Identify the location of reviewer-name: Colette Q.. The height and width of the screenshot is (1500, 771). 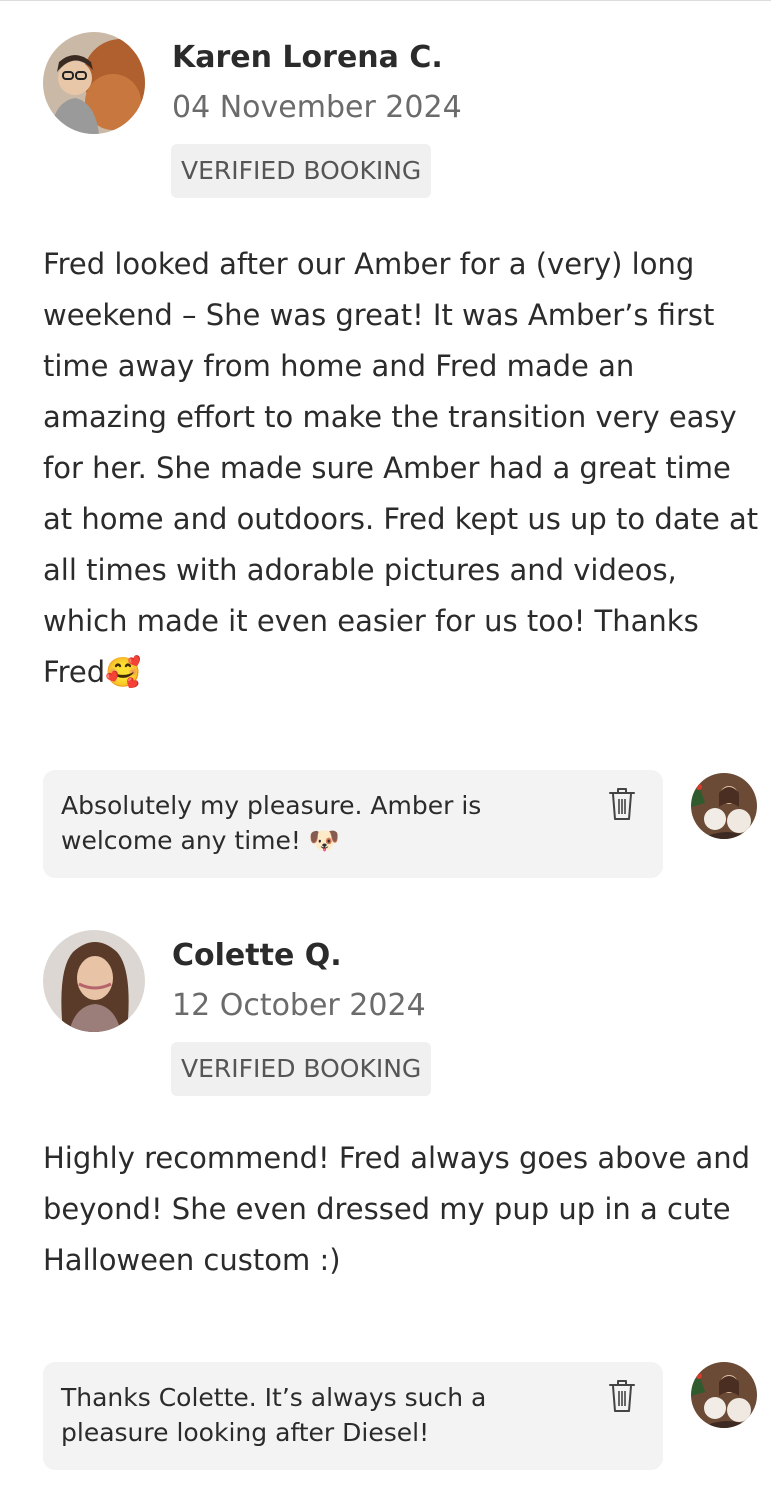
(257, 955).